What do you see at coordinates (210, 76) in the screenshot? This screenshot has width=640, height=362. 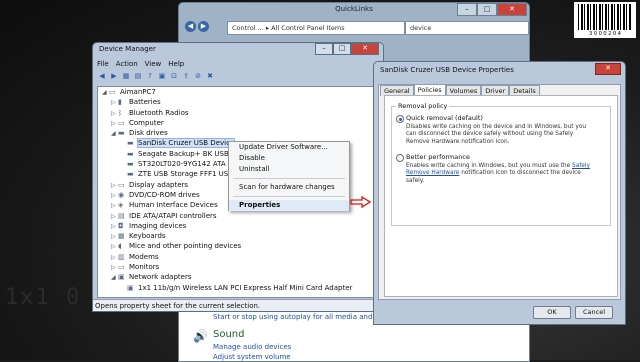 I see `uninstall-icon: ✖` at bounding box center [210, 76].